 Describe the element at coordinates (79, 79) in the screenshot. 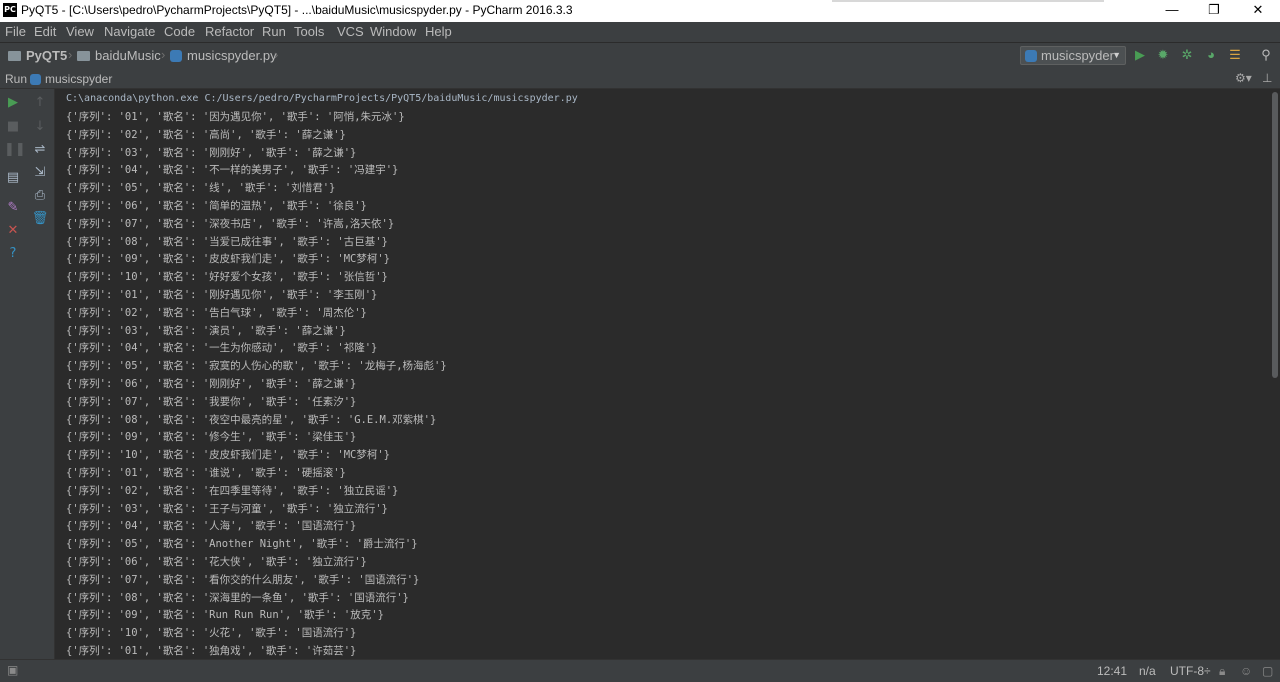

I see `run-tab-label: musicspyder` at that location.